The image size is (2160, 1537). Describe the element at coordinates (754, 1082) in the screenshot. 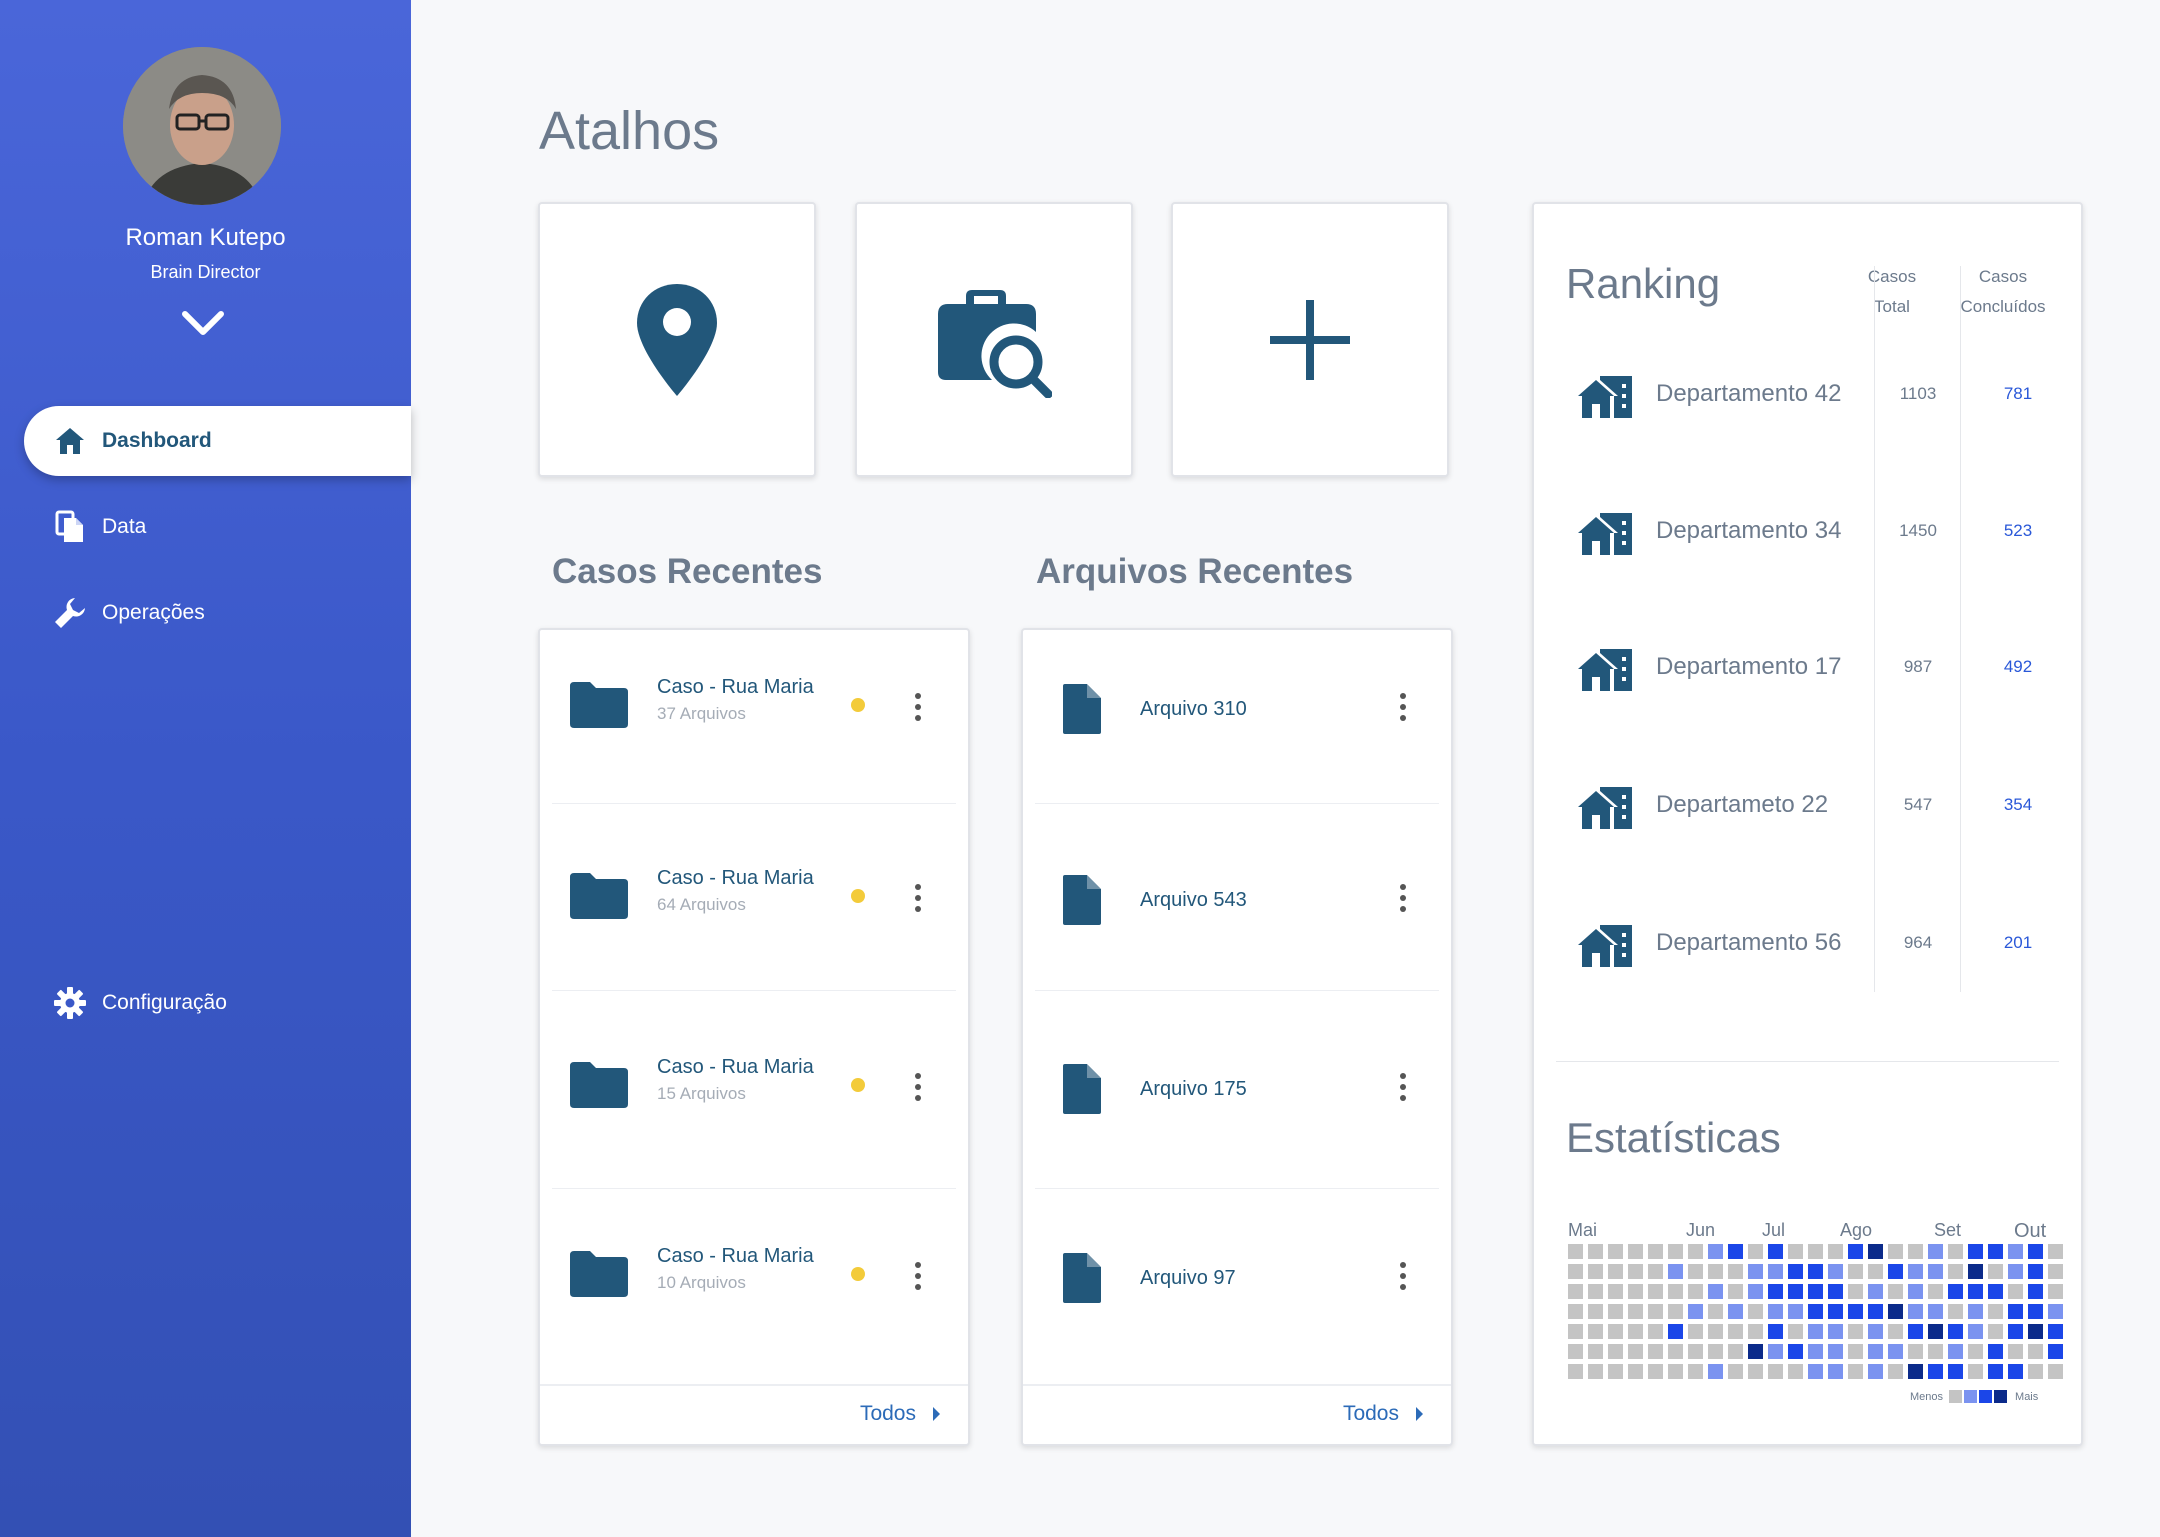

I see `list-item: Caso - Rua Maria 15 Arquivos` at that location.